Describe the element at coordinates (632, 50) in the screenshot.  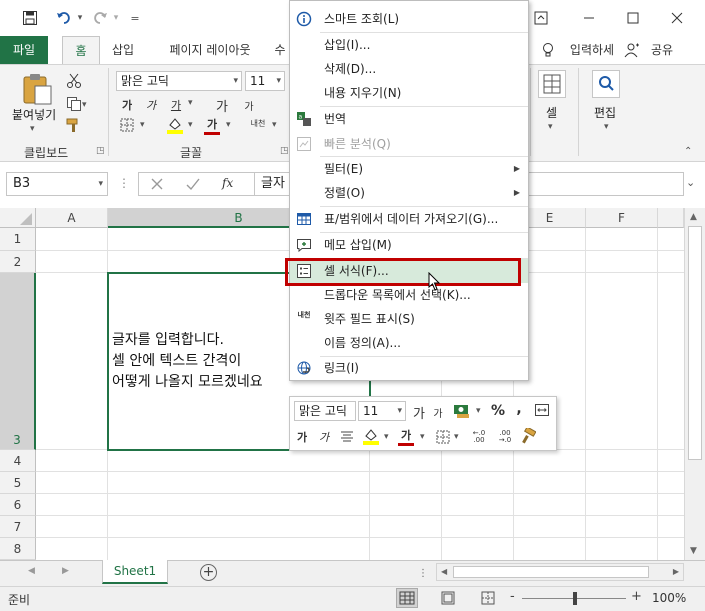
I see `share-person-icon` at that location.